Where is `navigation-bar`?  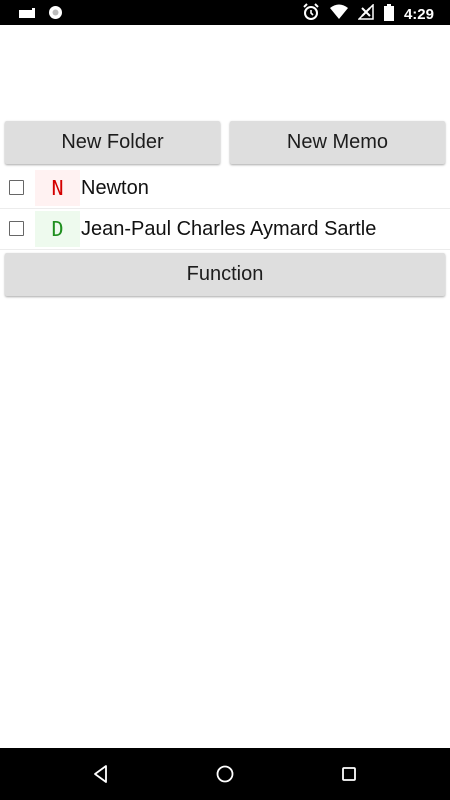
navigation-bar is located at coordinates (225, 774).